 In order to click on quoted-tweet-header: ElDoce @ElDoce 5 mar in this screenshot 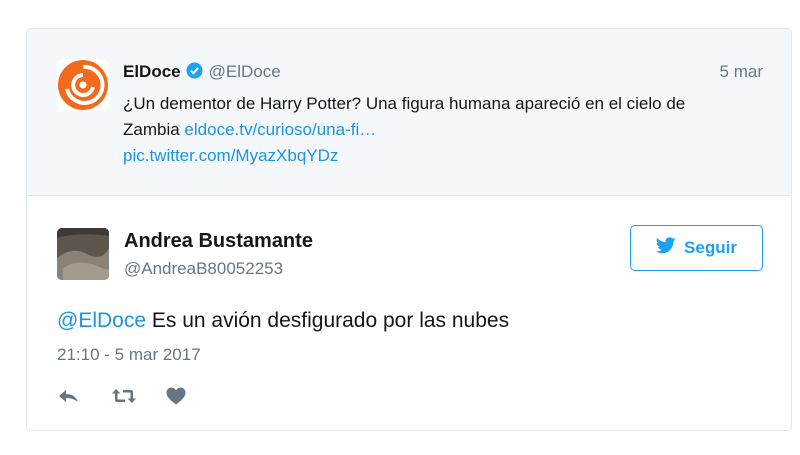, I will do `click(443, 74)`.